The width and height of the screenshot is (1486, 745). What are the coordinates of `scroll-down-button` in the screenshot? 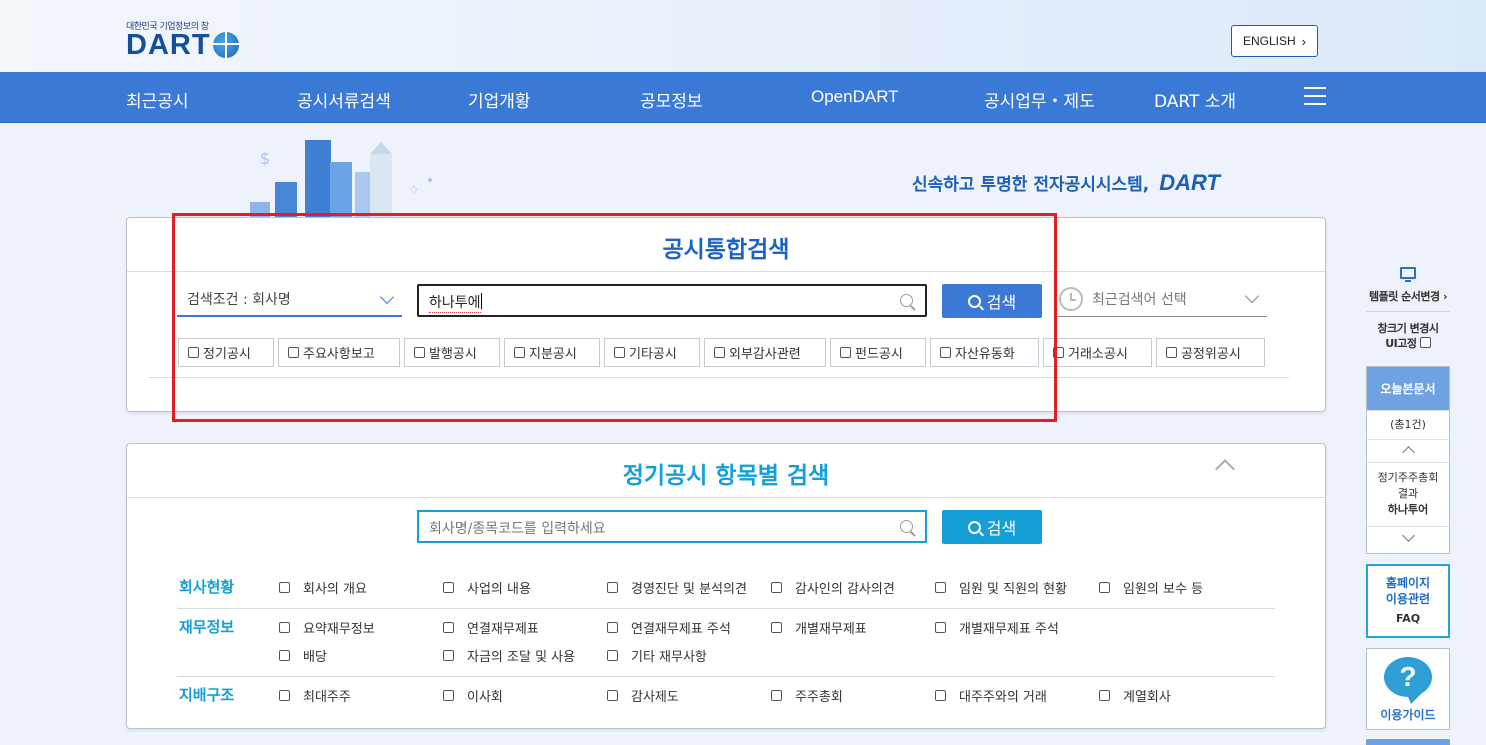 It's located at (1408, 538).